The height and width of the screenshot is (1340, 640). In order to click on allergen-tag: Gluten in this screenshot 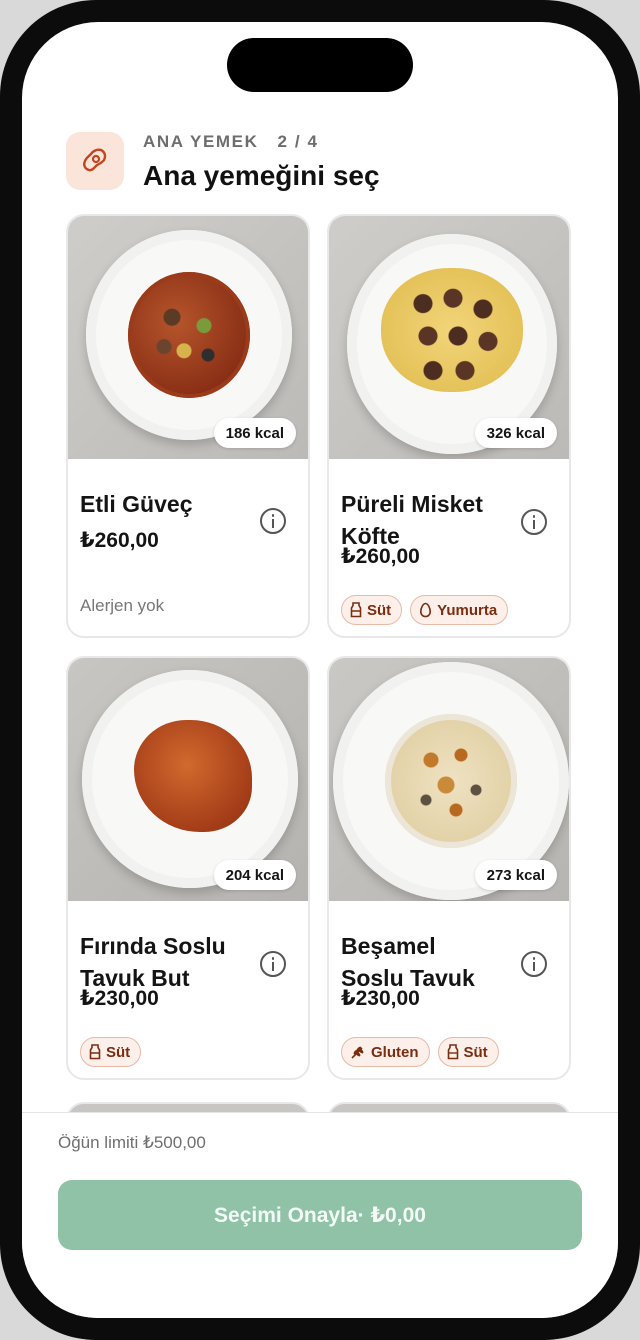, I will do `click(385, 1052)`.